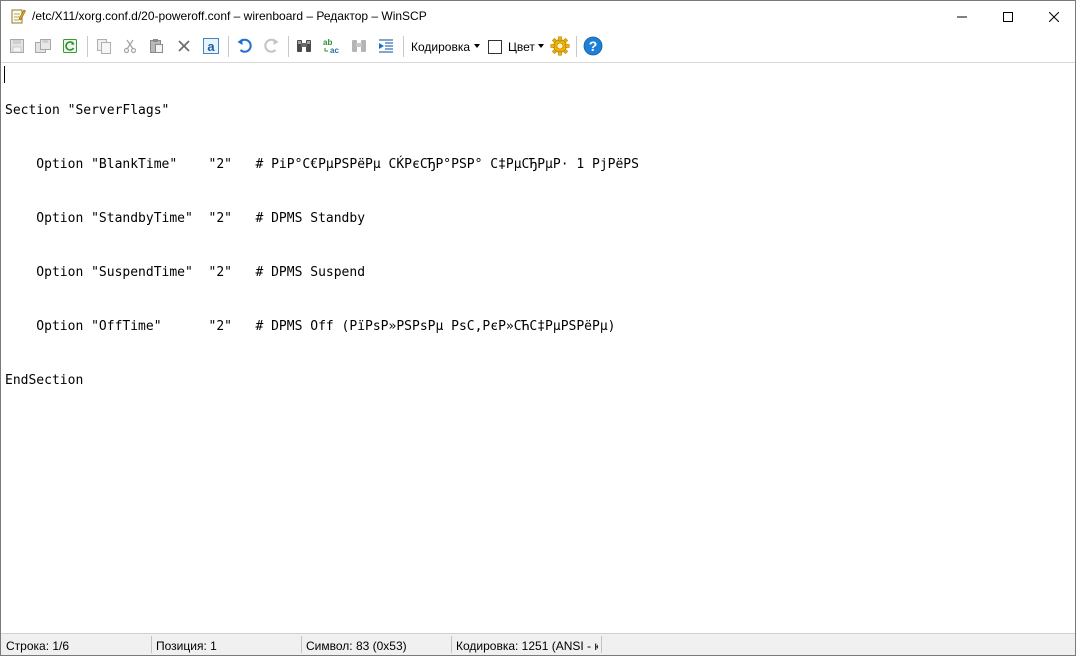 The image size is (1076, 656). I want to click on replace-button: ab ac, so click(332, 46).